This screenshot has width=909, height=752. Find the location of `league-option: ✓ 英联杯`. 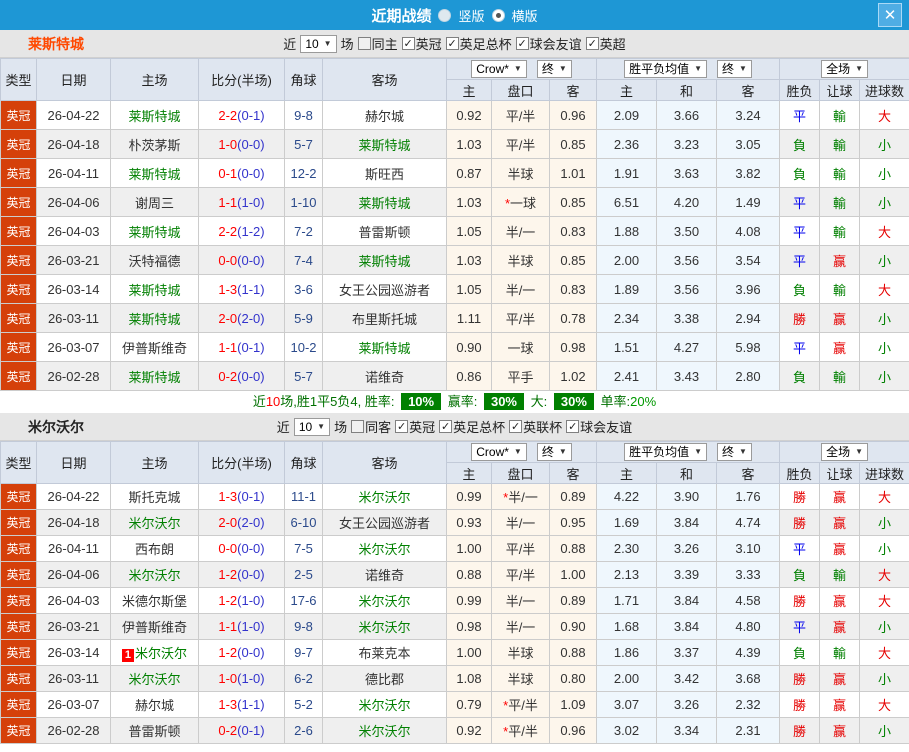

league-option: ✓ 英联杯 is located at coordinates (535, 426).